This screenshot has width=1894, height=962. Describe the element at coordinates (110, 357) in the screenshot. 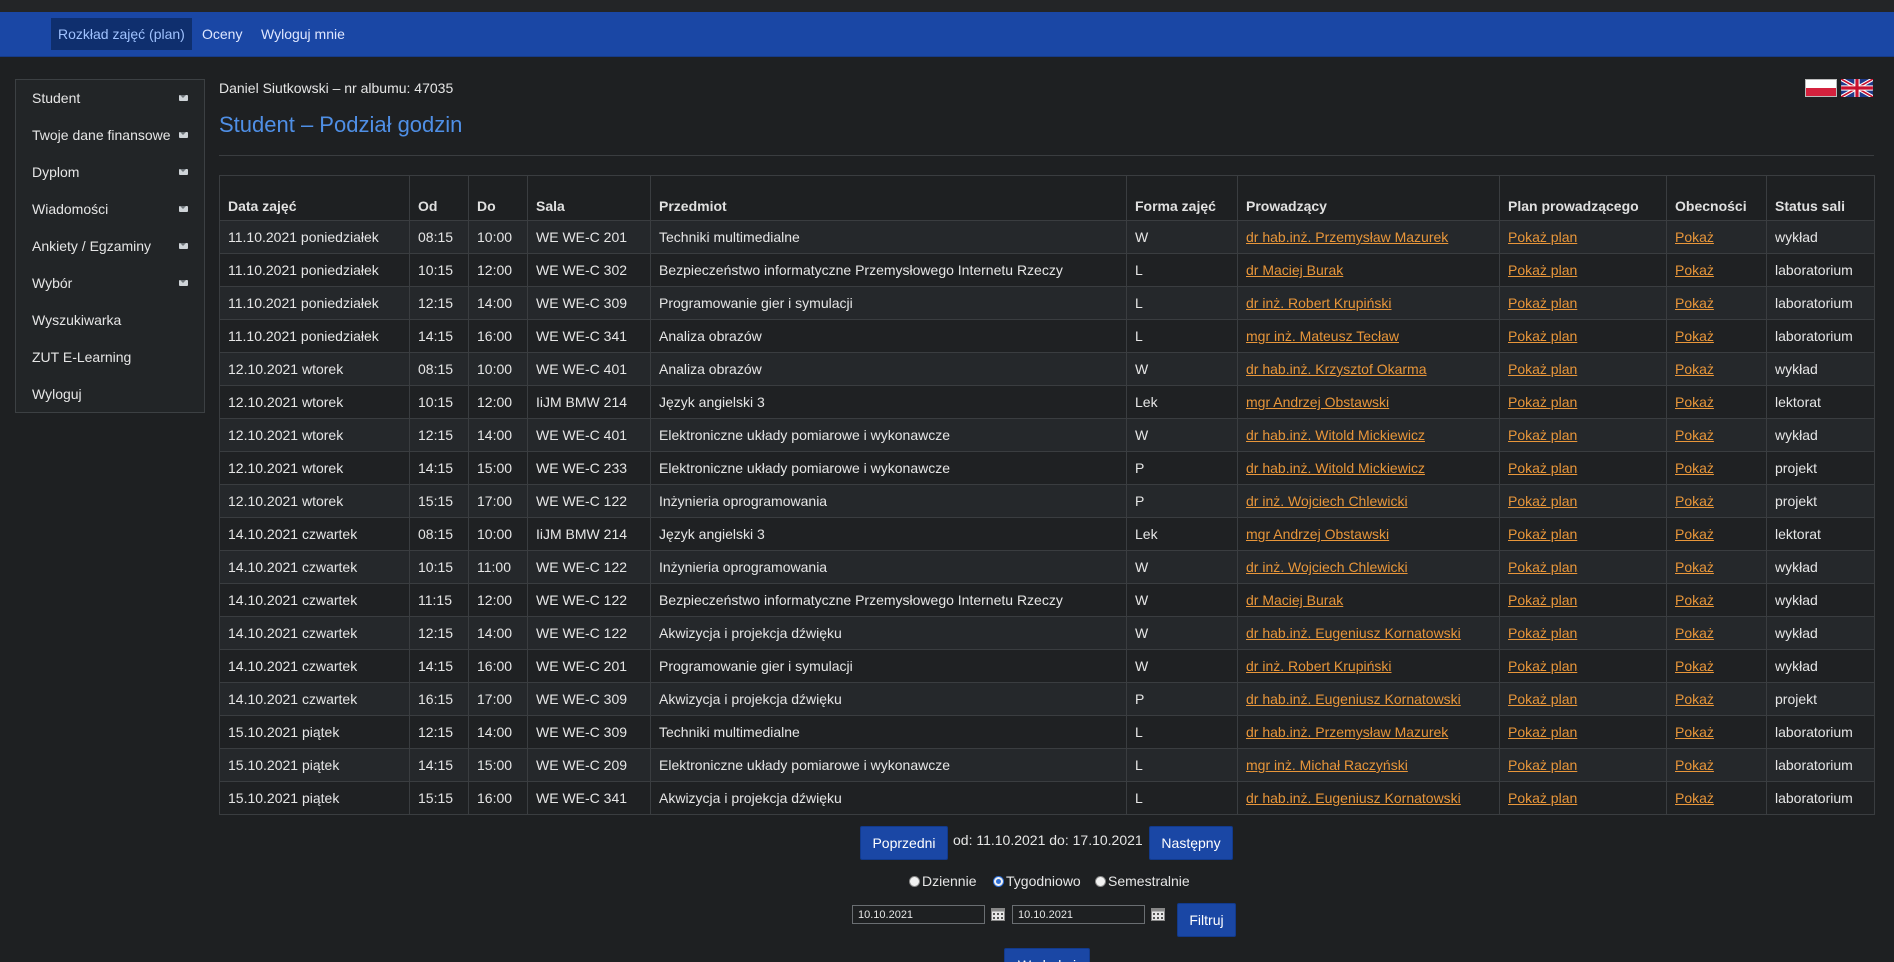

I see `sidebar-item-elearning: ZUT E-Learning` at that location.